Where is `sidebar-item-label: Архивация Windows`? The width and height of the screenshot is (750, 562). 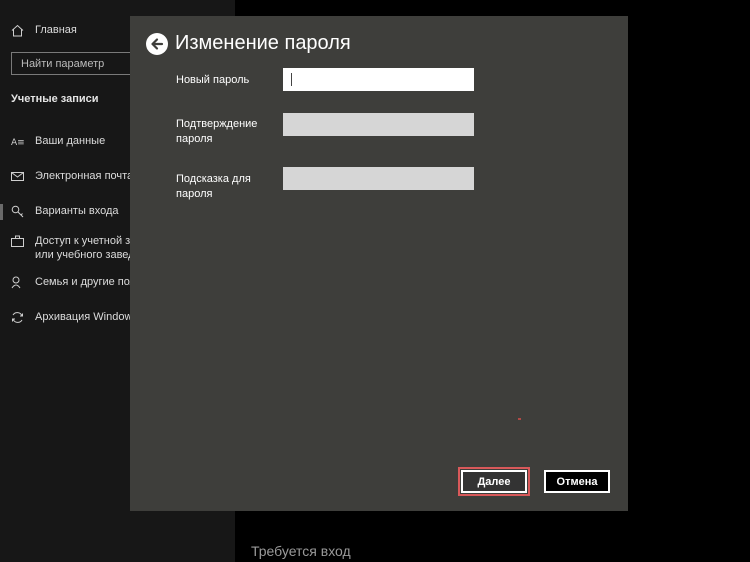 sidebar-item-label: Архивация Windows is located at coordinates (83, 317).